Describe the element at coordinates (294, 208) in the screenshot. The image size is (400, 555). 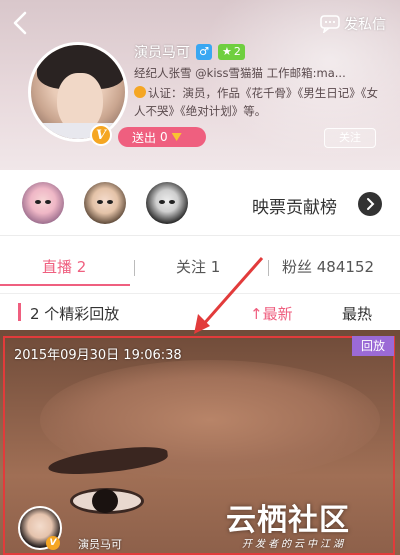
I see `contribution-board-label: 映票贡献榜` at that location.